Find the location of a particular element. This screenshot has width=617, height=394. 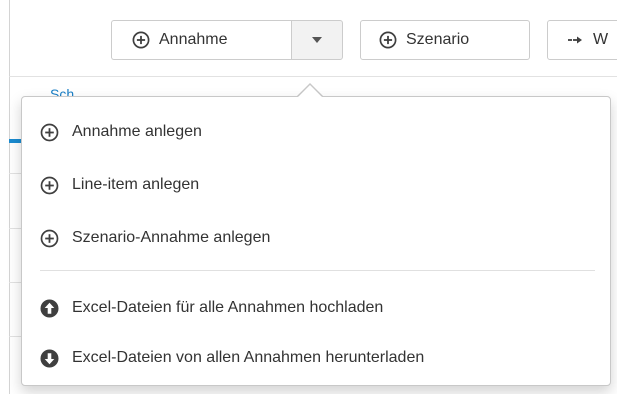

annahme-dropdown-toggle is located at coordinates (317, 40).